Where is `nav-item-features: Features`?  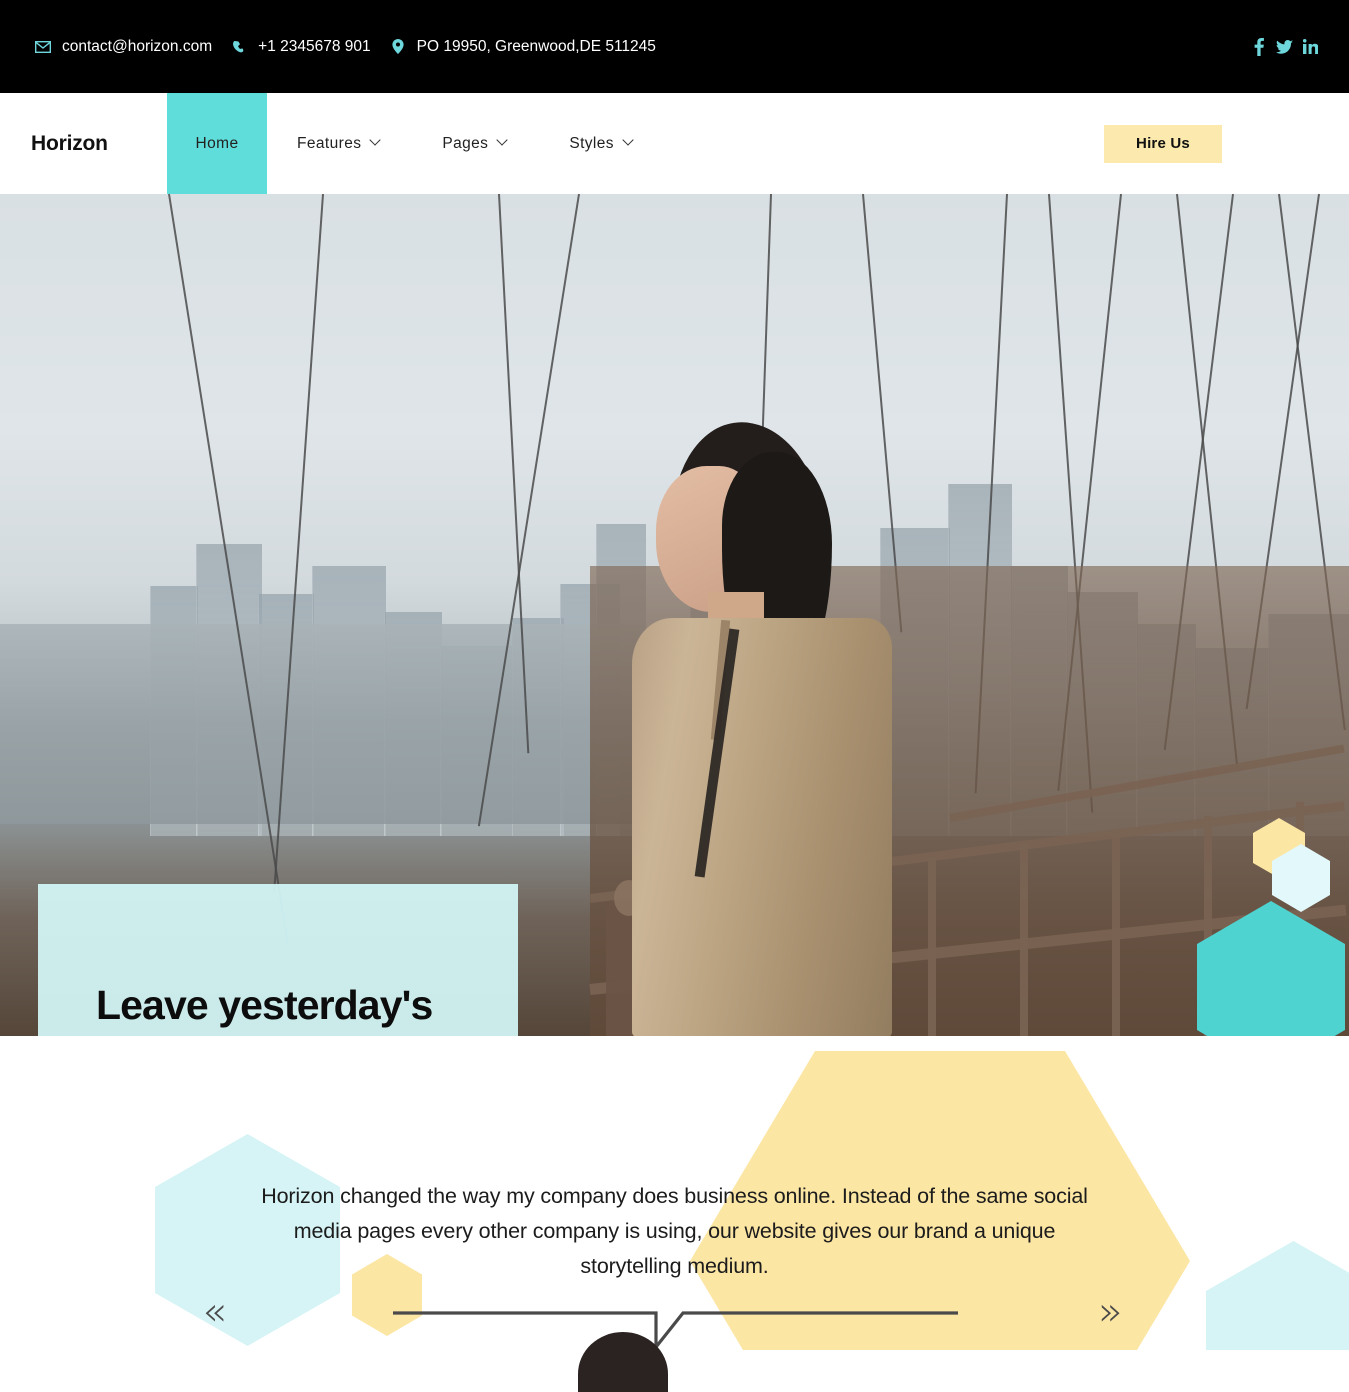 nav-item-features: Features is located at coordinates (339, 143).